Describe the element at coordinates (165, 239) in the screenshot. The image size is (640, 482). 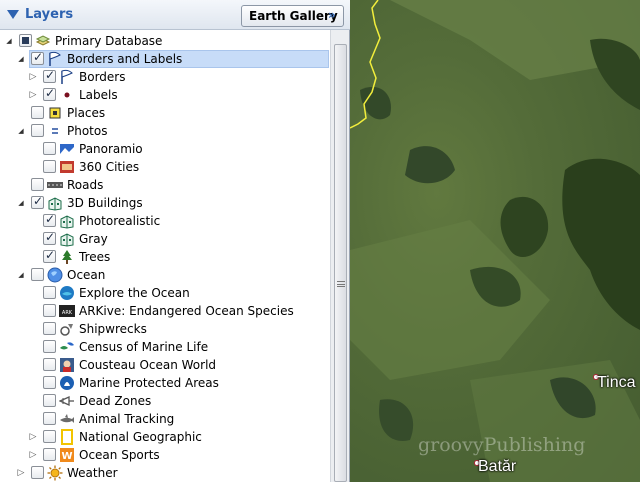
I see `tree-row: Gray` at that location.